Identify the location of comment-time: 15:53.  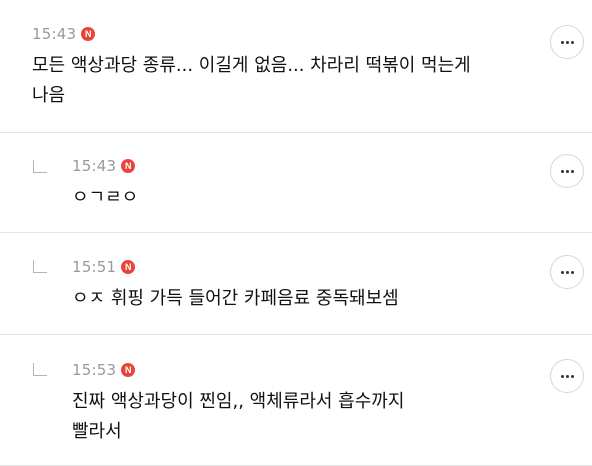
(94, 370).